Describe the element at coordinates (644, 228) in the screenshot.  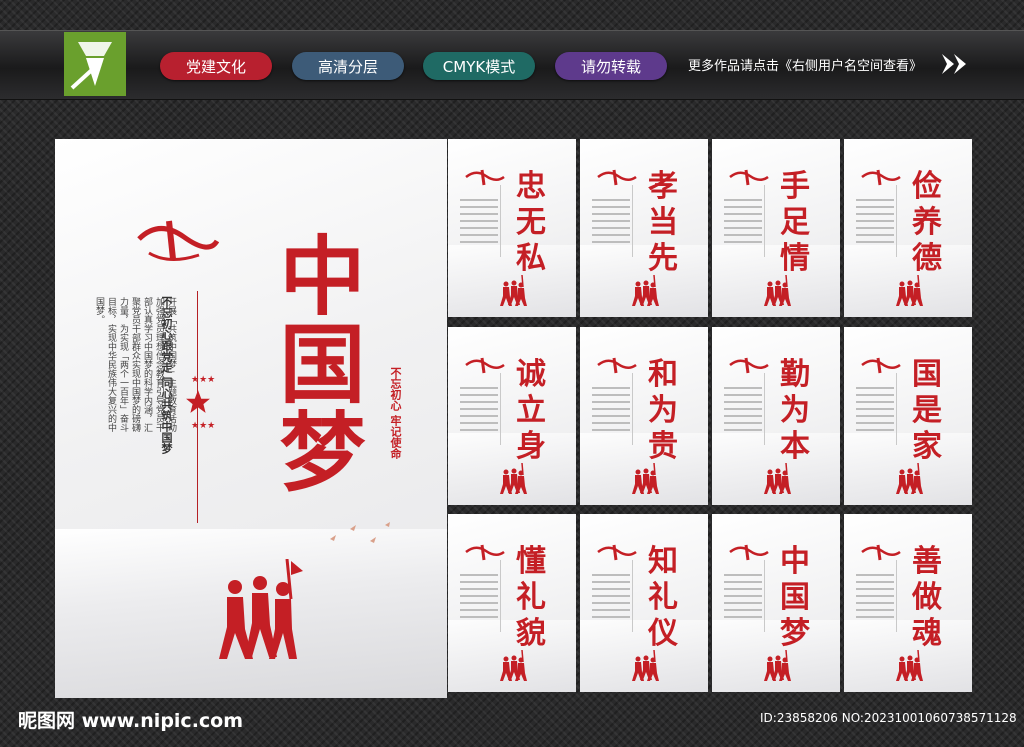
I see `poster-card: 孝当先` at that location.